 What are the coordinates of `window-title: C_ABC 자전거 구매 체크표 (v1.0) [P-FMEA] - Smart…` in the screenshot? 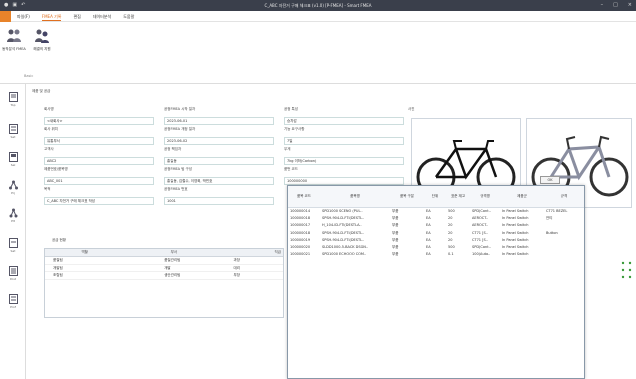 It's located at (318, 5).